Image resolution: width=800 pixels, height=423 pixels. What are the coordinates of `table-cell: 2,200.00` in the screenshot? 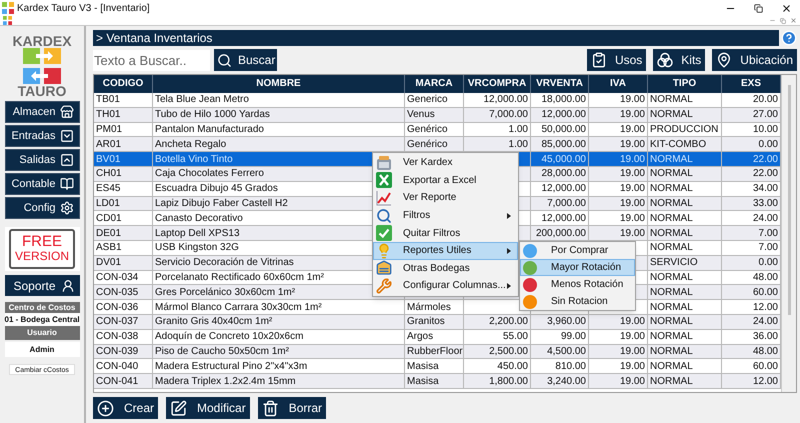 It's located at (508, 321).